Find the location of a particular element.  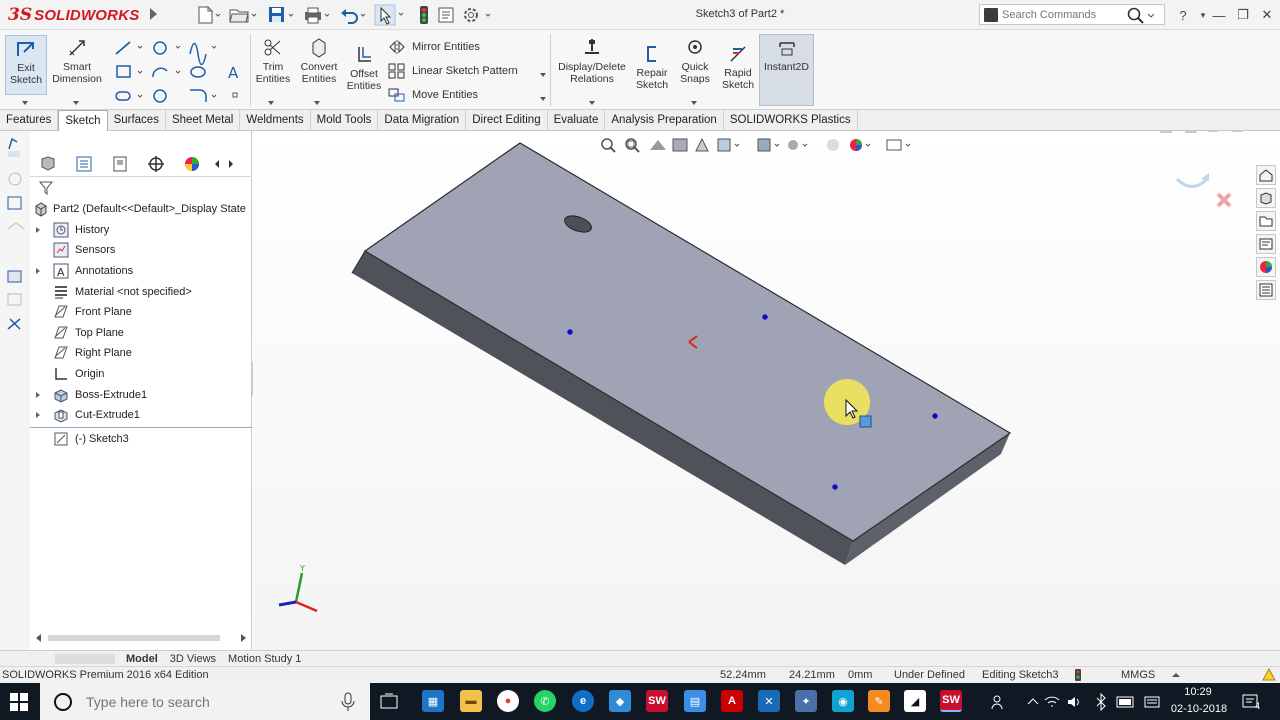

menu-expand-arrow-icon is located at coordinates (153, 14).